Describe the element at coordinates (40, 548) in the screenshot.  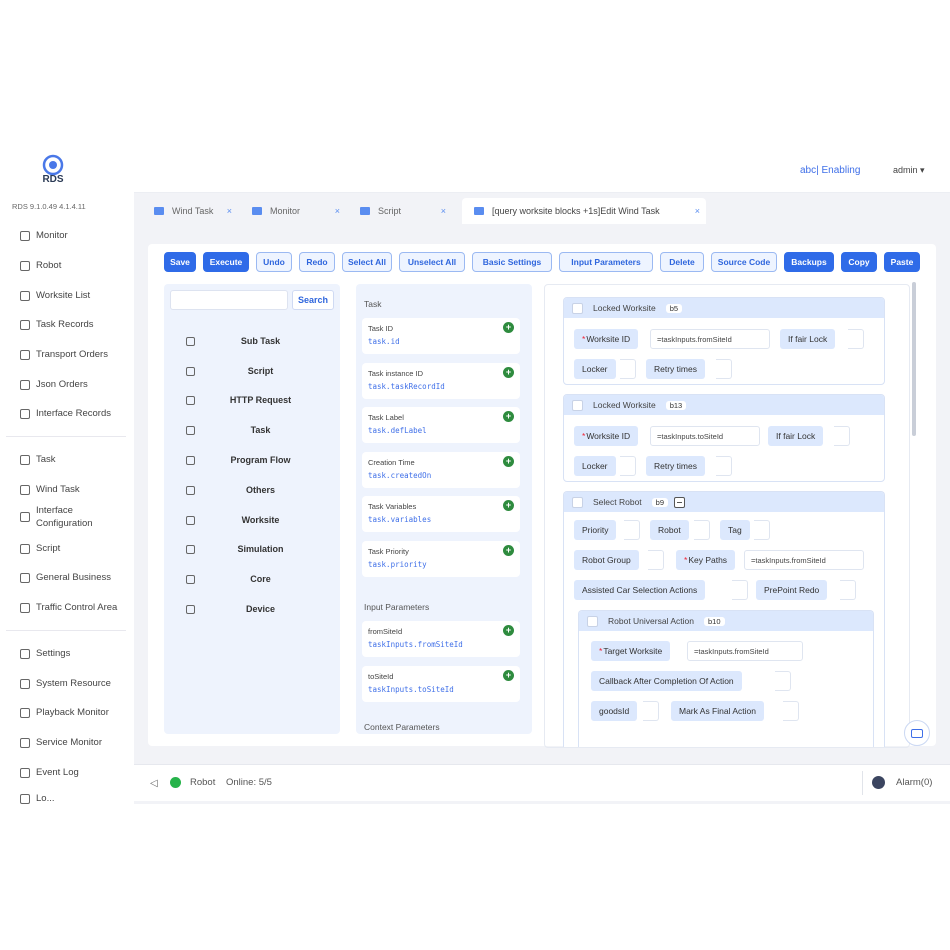
I see `sidebar-item-script: Script` at that location.